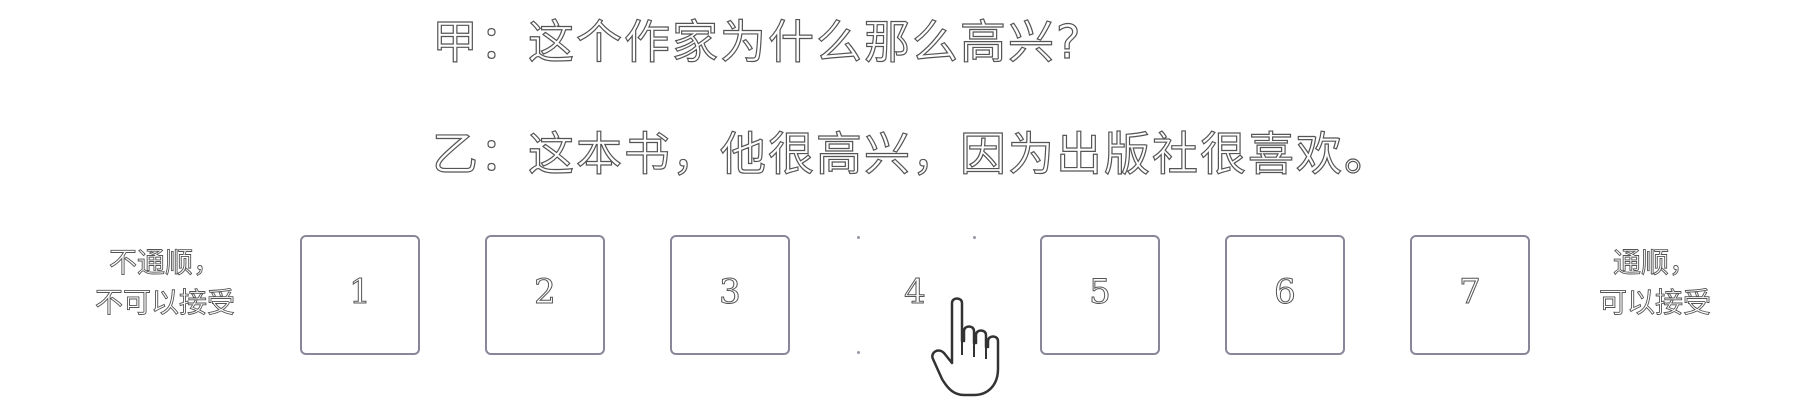  Describe the element at coordinates (1655, 263) in the screenshot. I see `scale-right-label-line1: 通顺，` at that location.